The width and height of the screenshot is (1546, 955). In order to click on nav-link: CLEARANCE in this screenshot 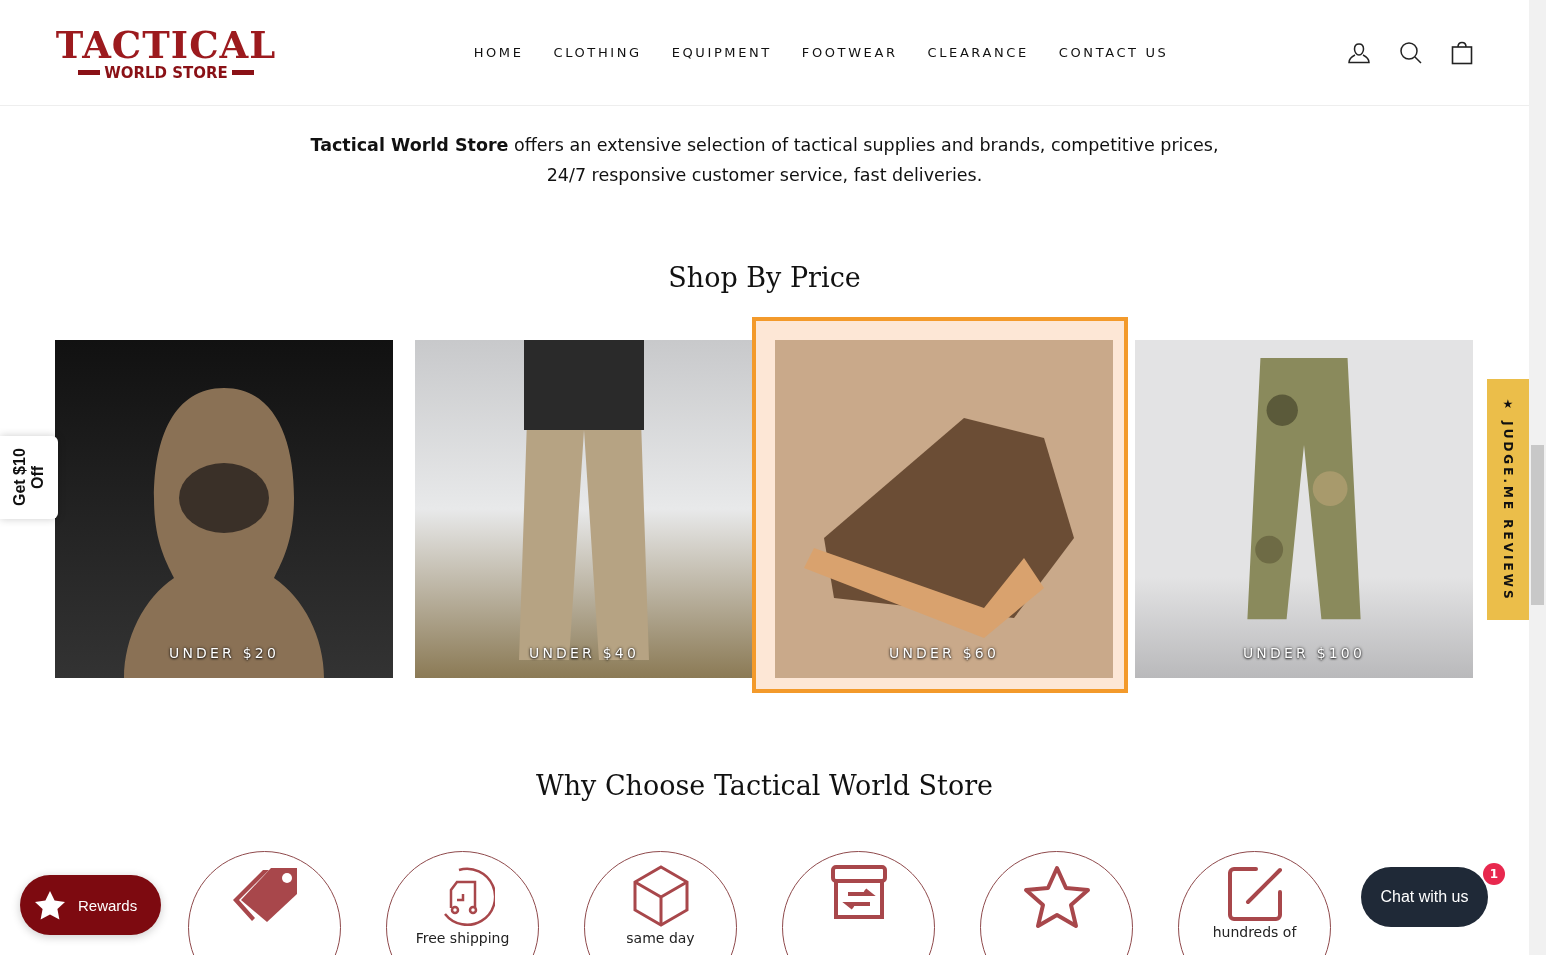, I will do `click(978, 52)`.